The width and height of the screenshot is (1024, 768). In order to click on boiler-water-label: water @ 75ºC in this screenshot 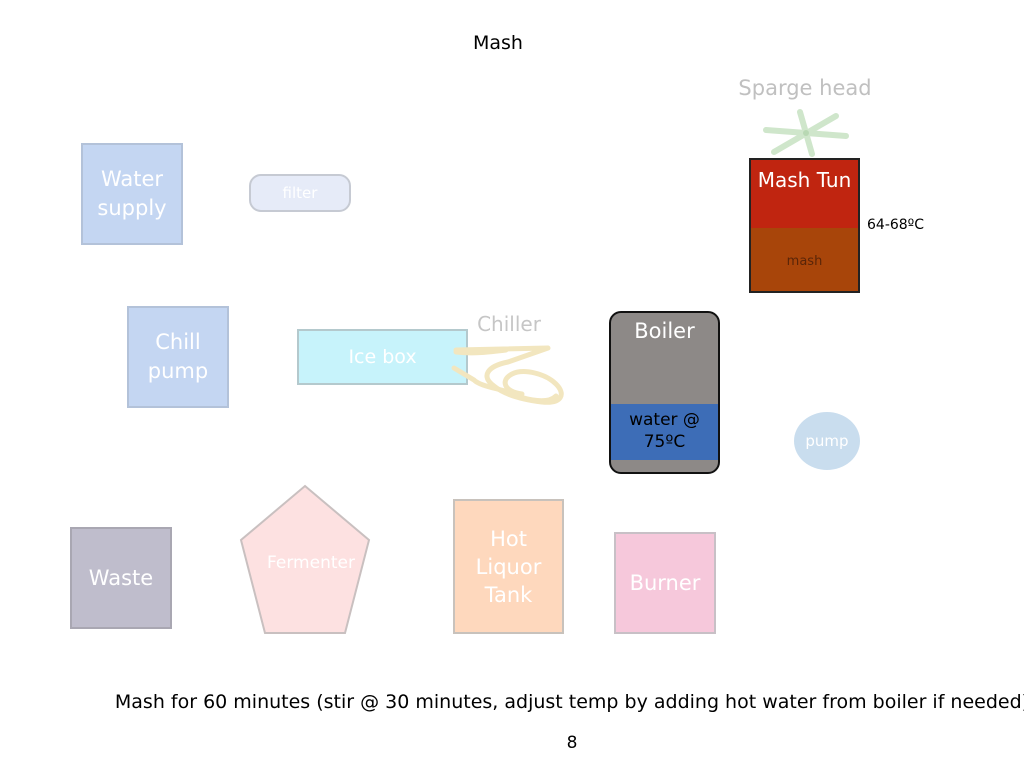, I will do `click(664, 431)`.